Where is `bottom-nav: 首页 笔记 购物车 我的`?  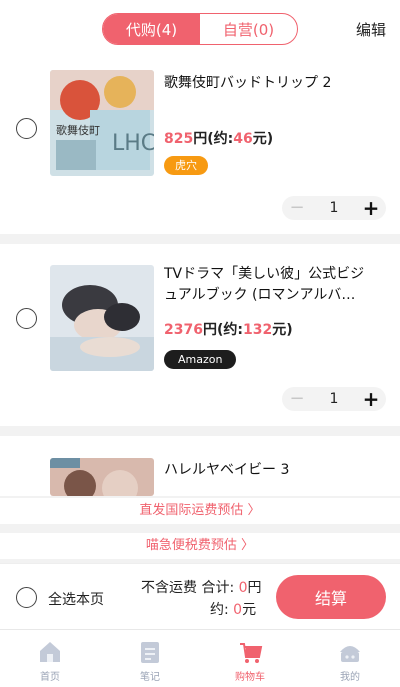
bottom-nav: 首页 笔记 购物车 我的 is located at coordinates (200, 658).